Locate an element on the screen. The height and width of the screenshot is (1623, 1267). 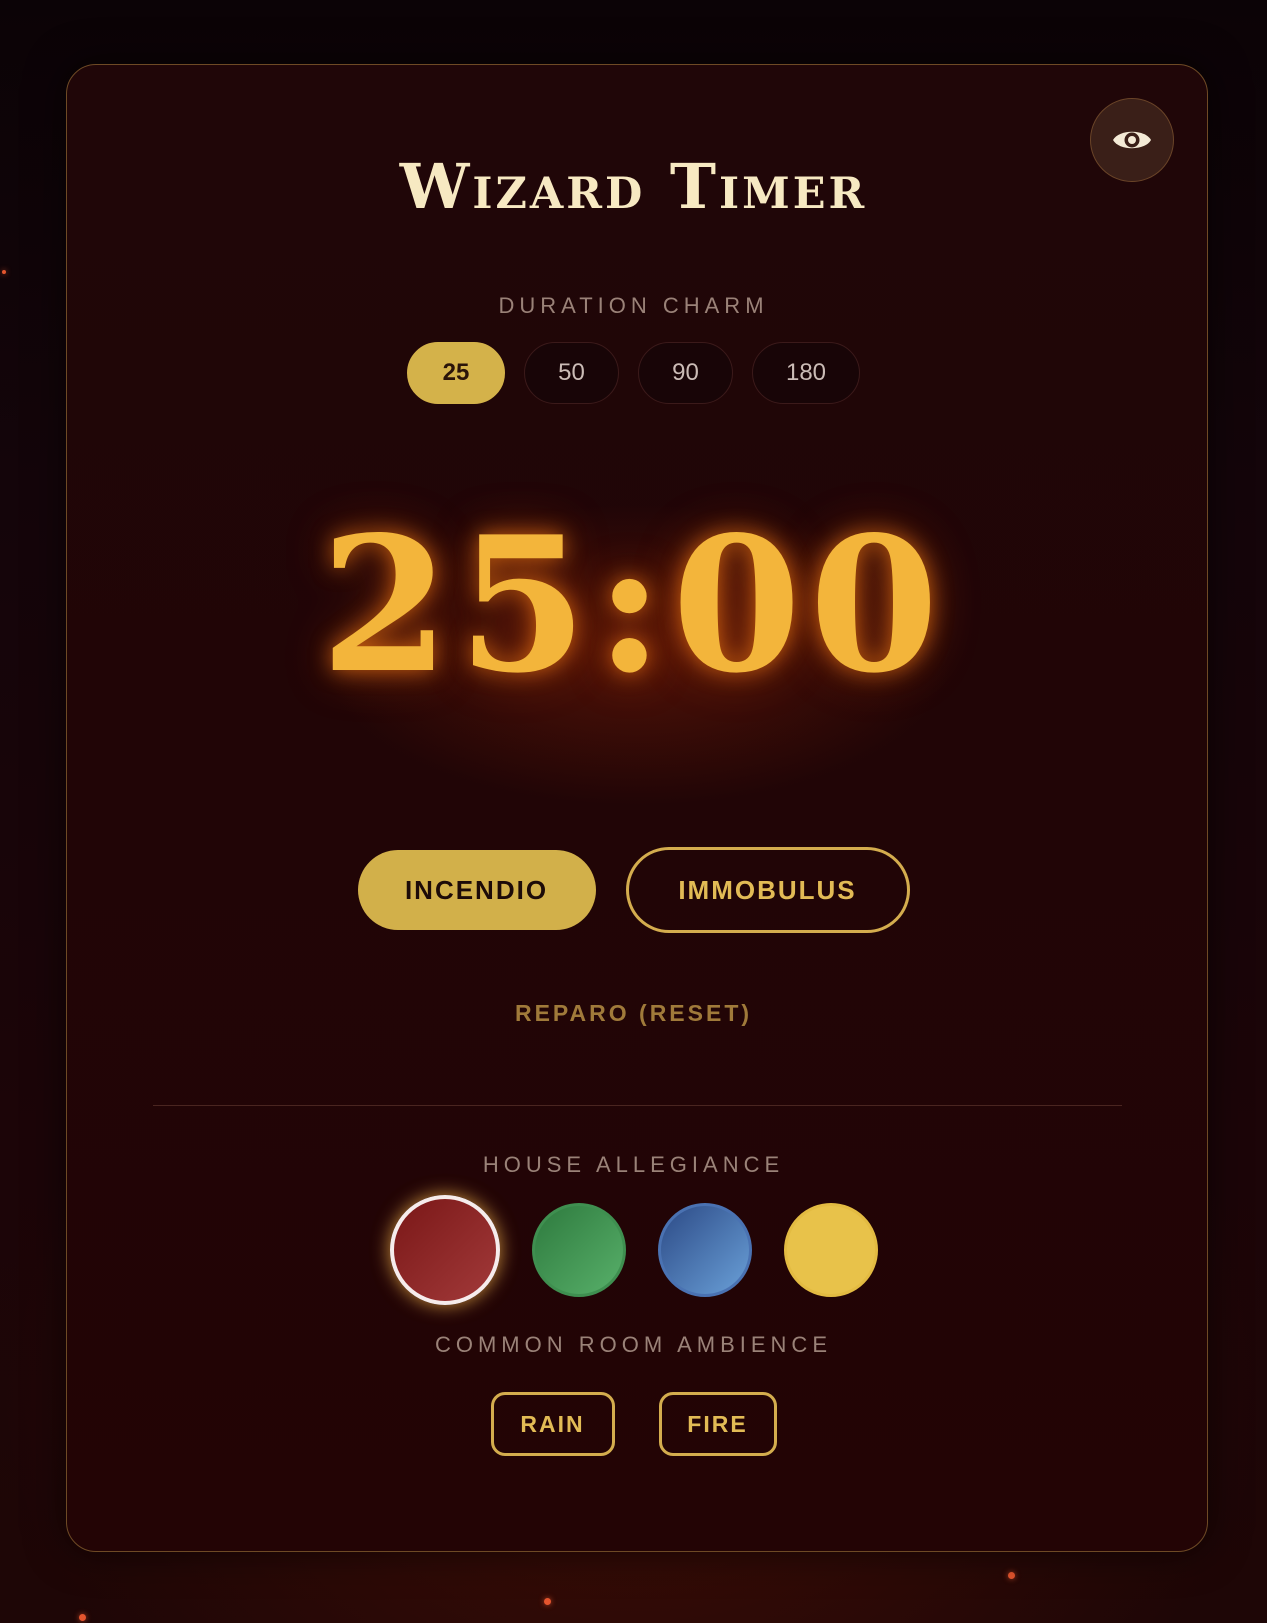
house-allegiance-label: HOUSE ALLEGIANCE is located at coordinates (633, 1164).